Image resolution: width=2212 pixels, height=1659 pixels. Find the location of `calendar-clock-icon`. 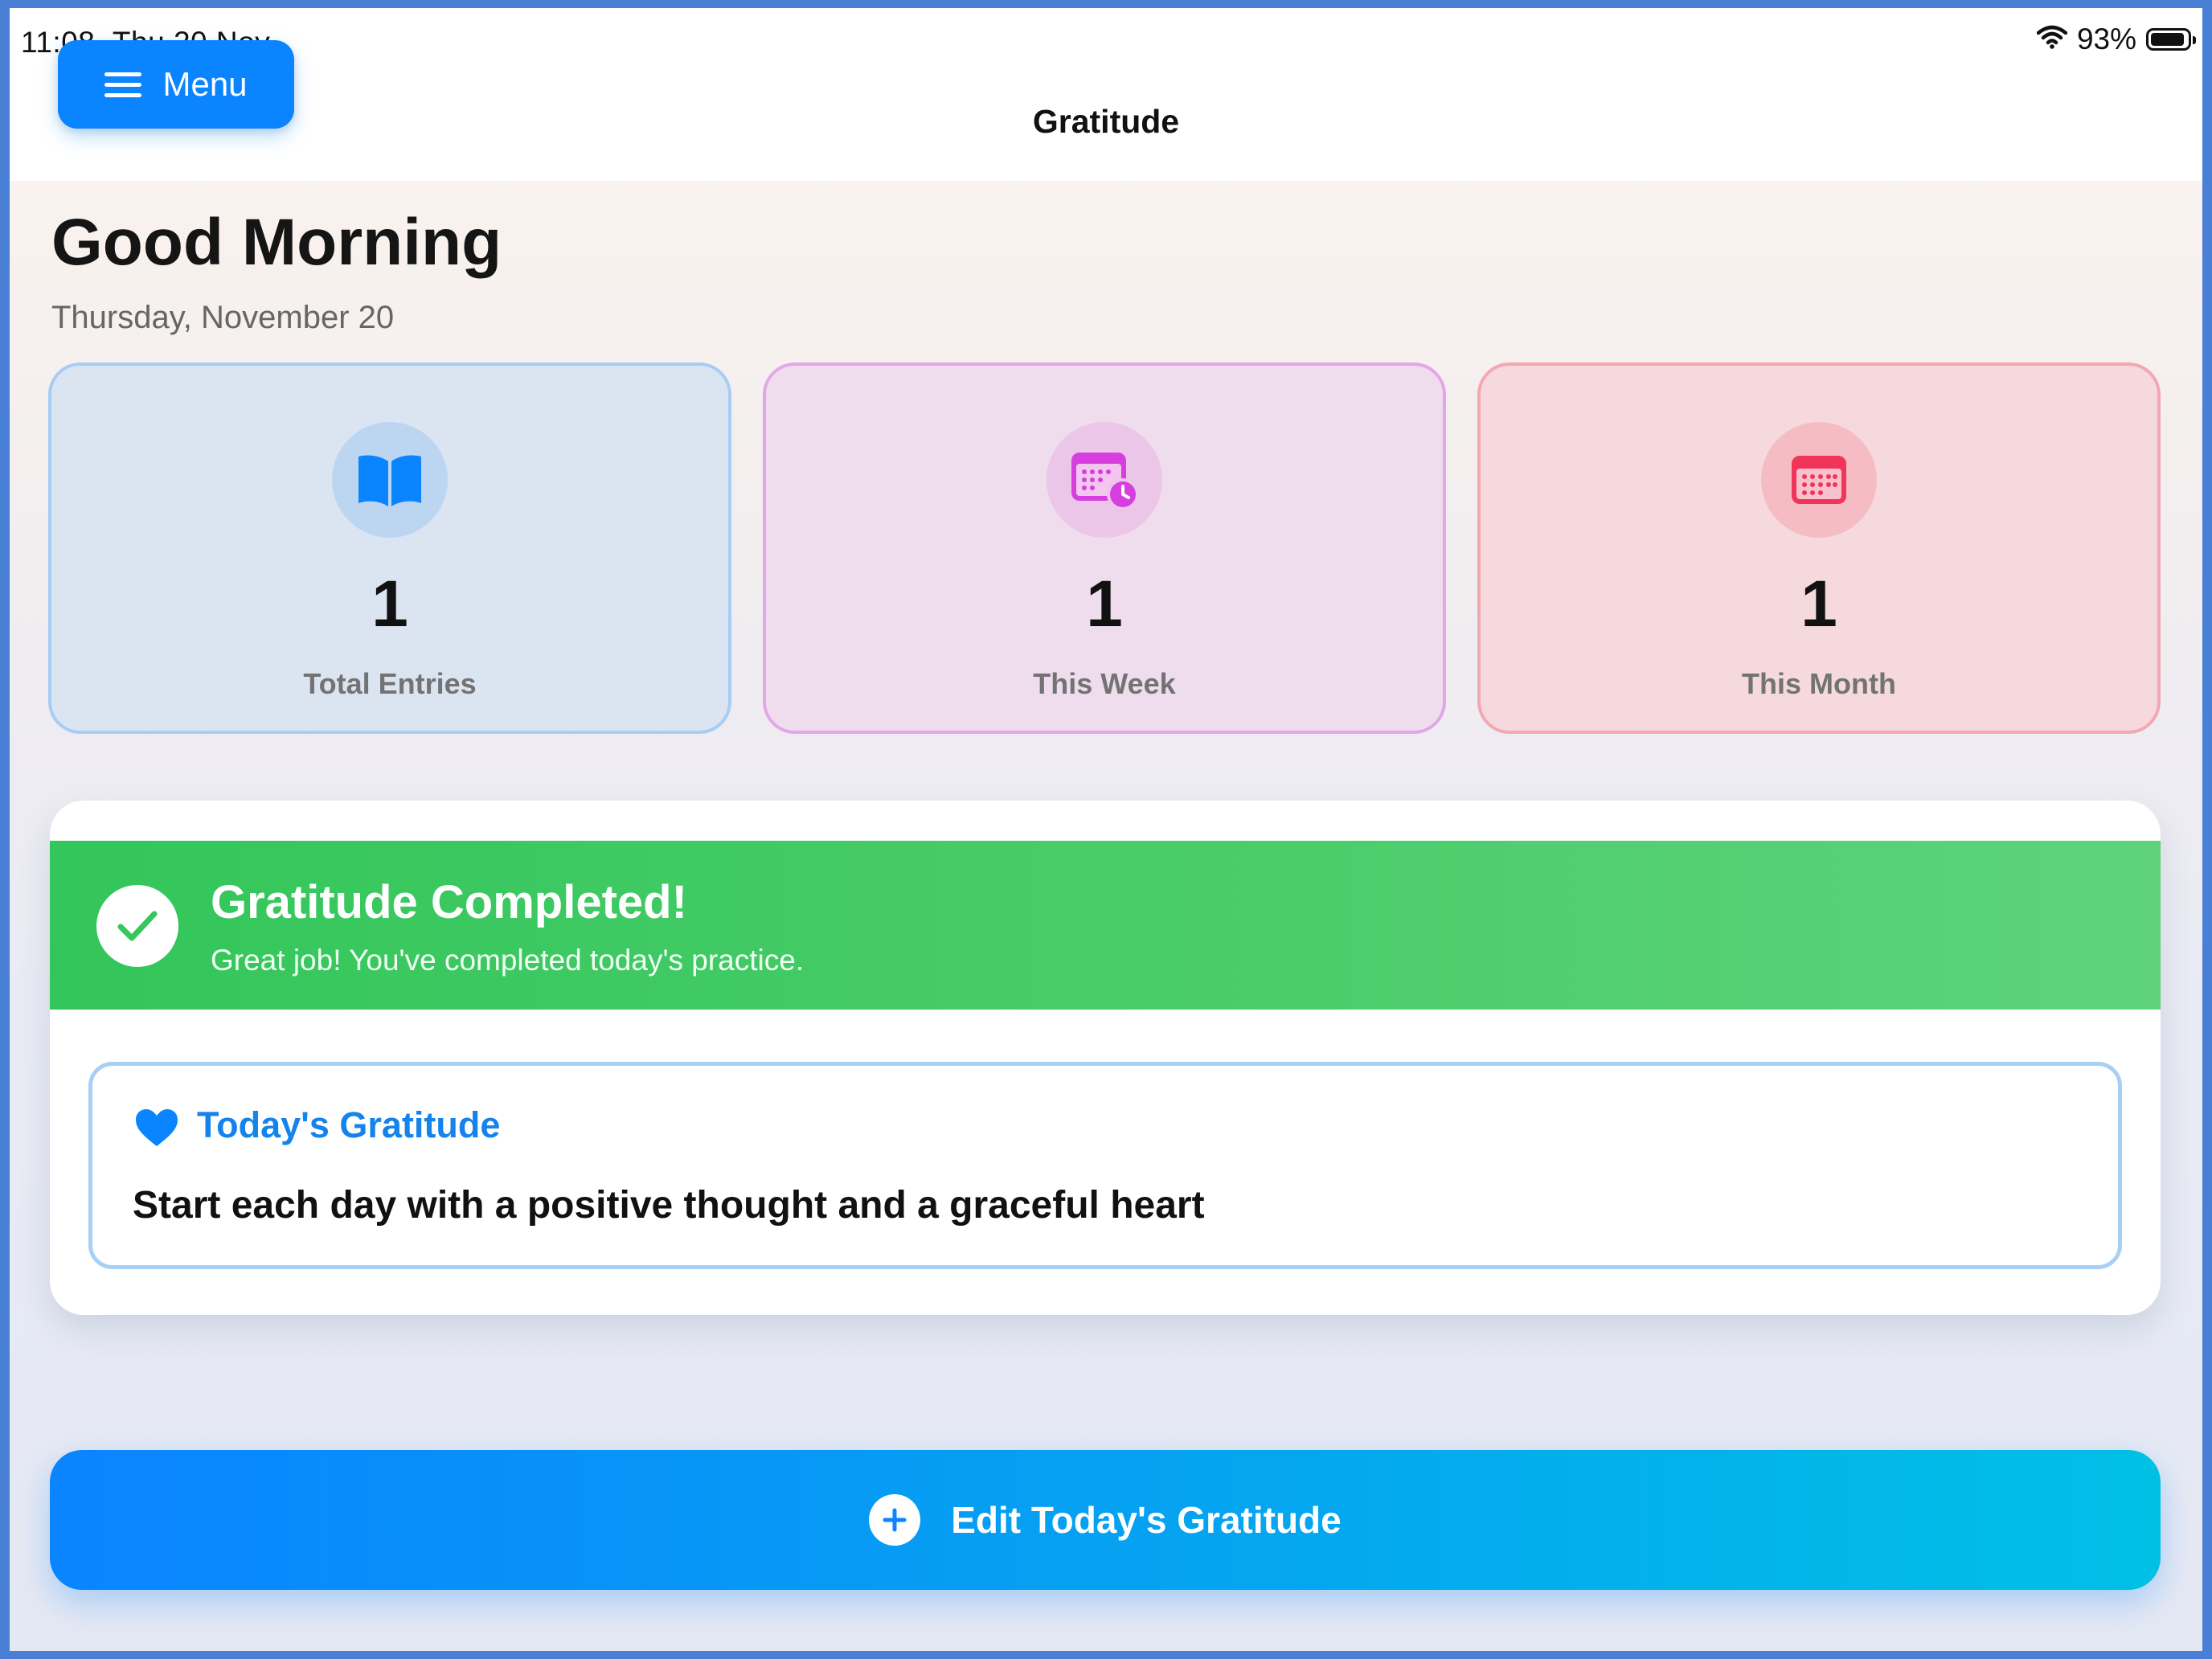

calendar-clock-icon is located at coordinates (1104, 480).